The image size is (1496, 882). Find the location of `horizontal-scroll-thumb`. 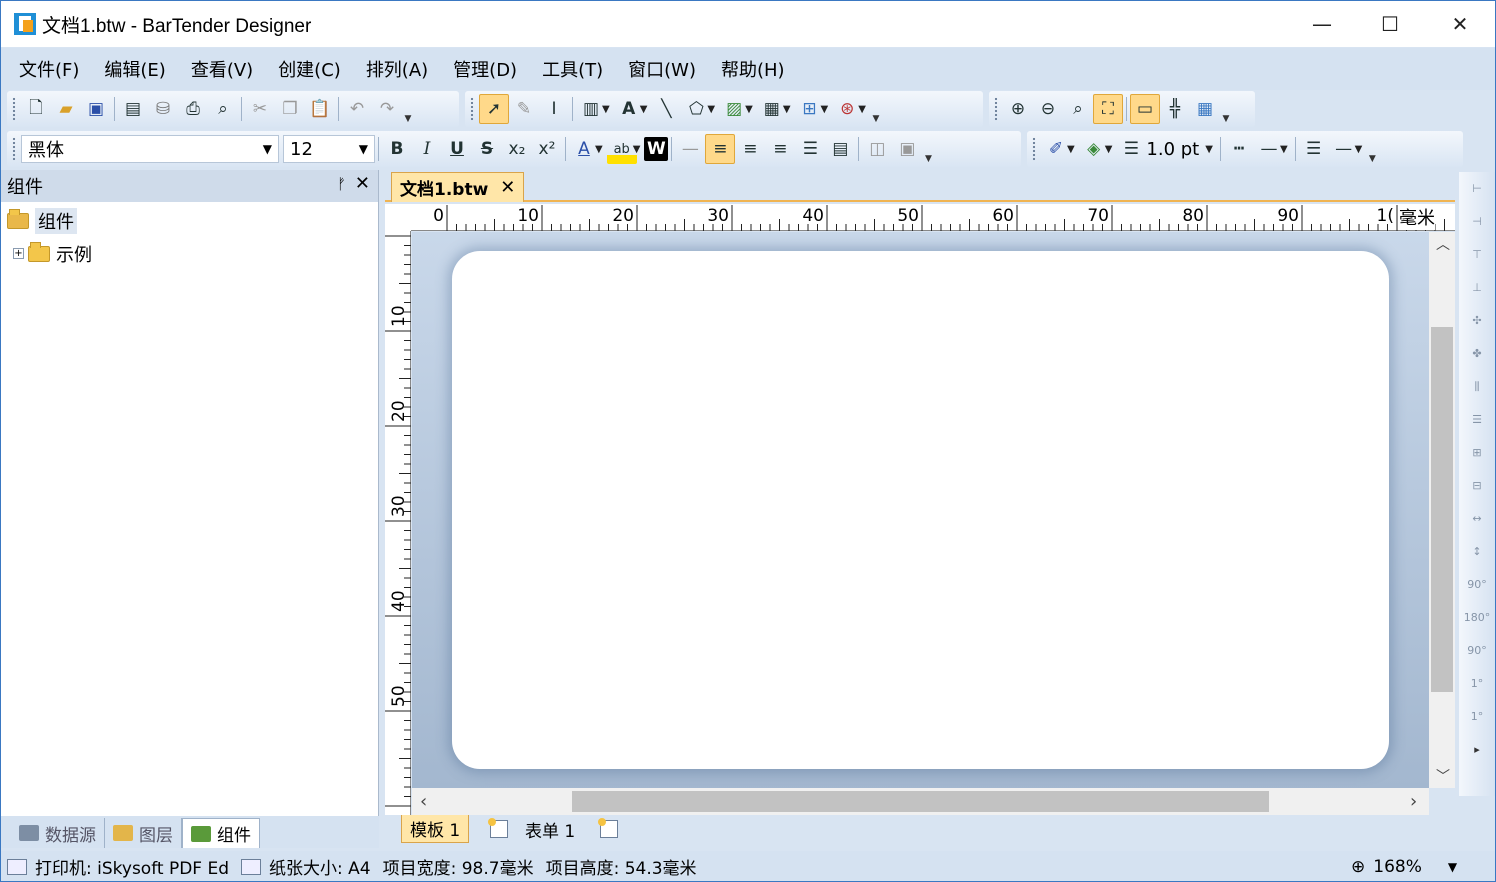

horizontal-scroll-thumb is located at coordinates (920, 801).